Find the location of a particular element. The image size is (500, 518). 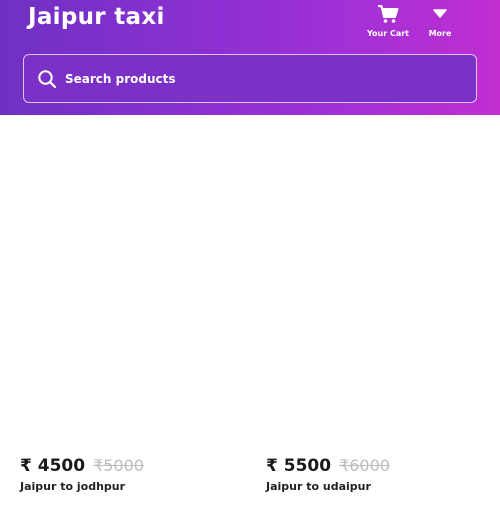

cart-icon is located at coordinates (388, 14).